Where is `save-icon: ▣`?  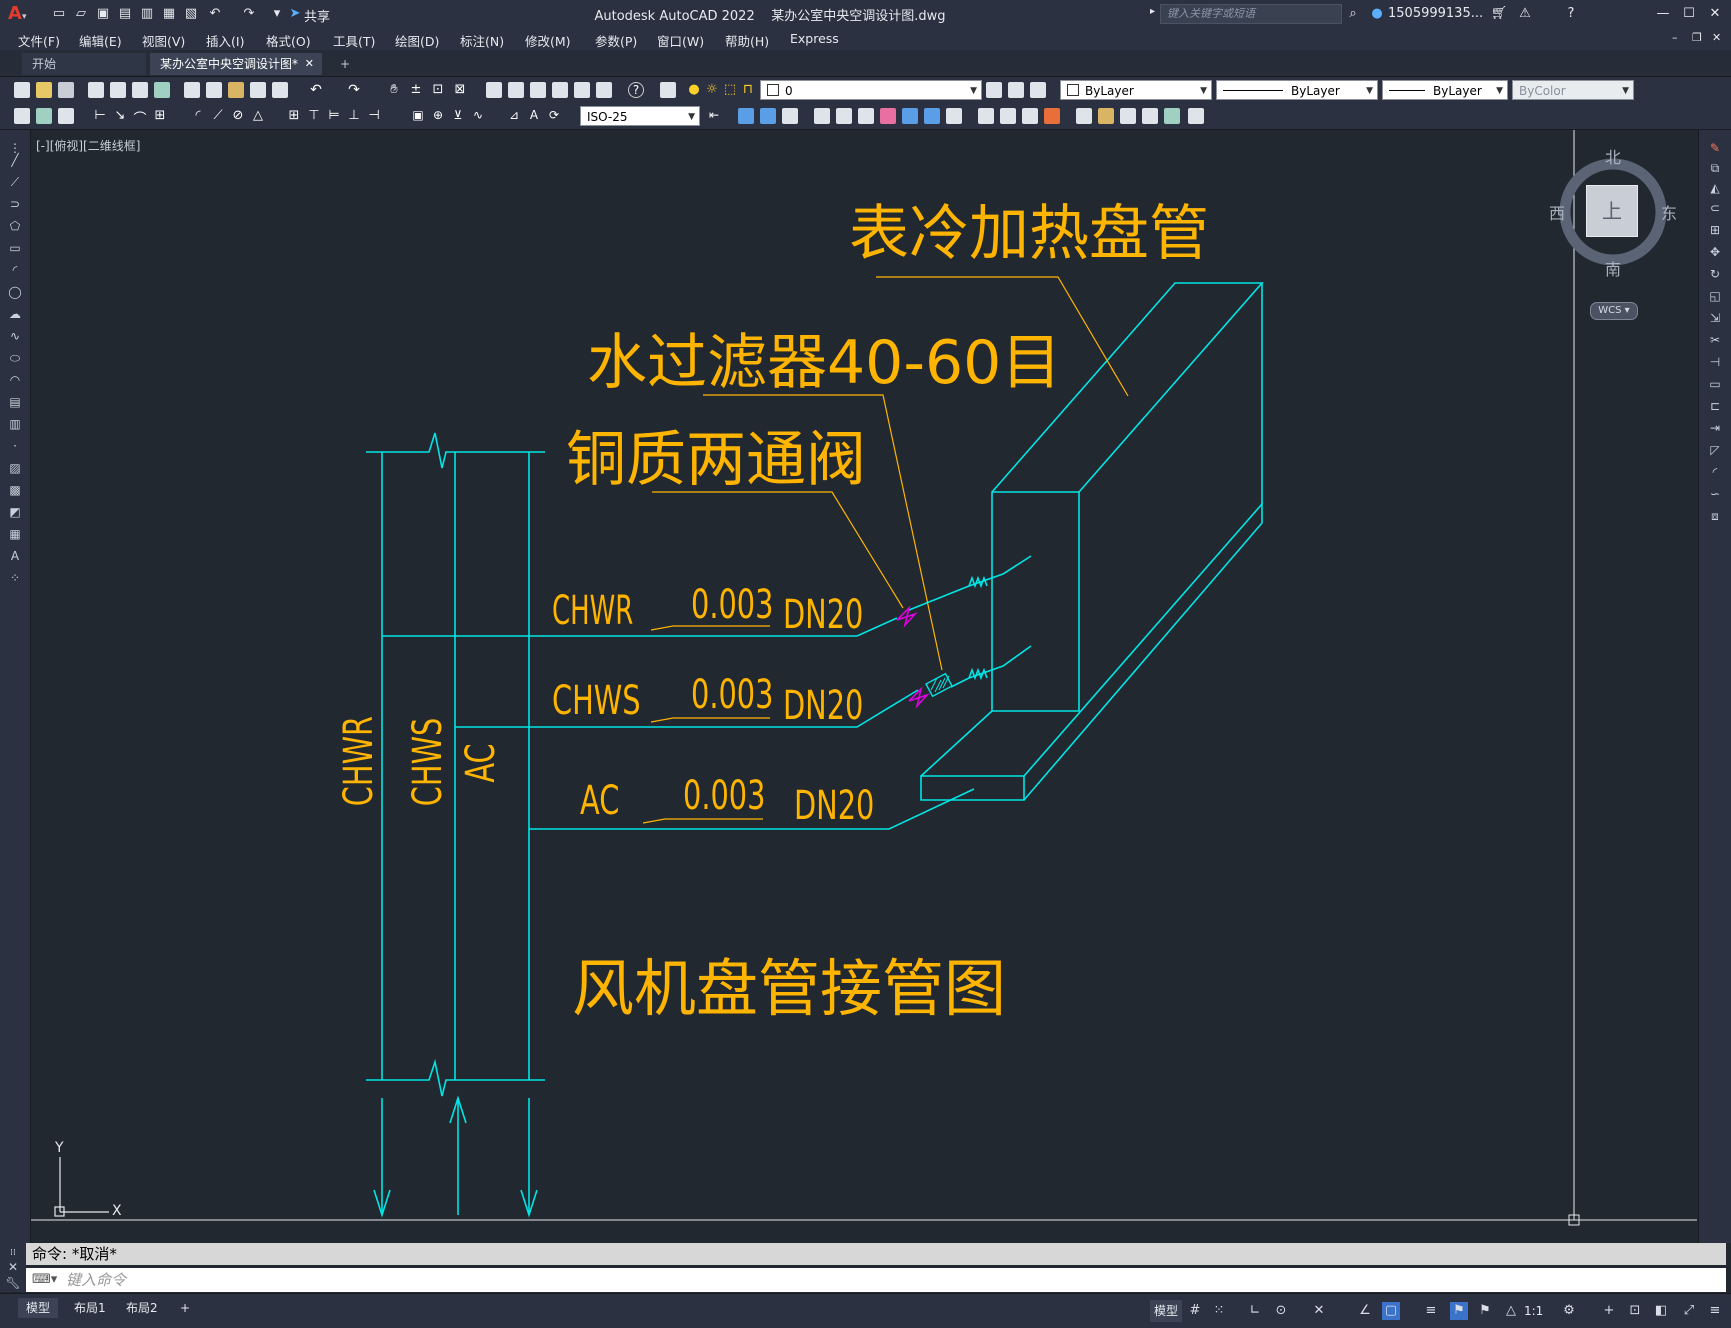 save-icon: ▣ is located at coordinates (103, 13).